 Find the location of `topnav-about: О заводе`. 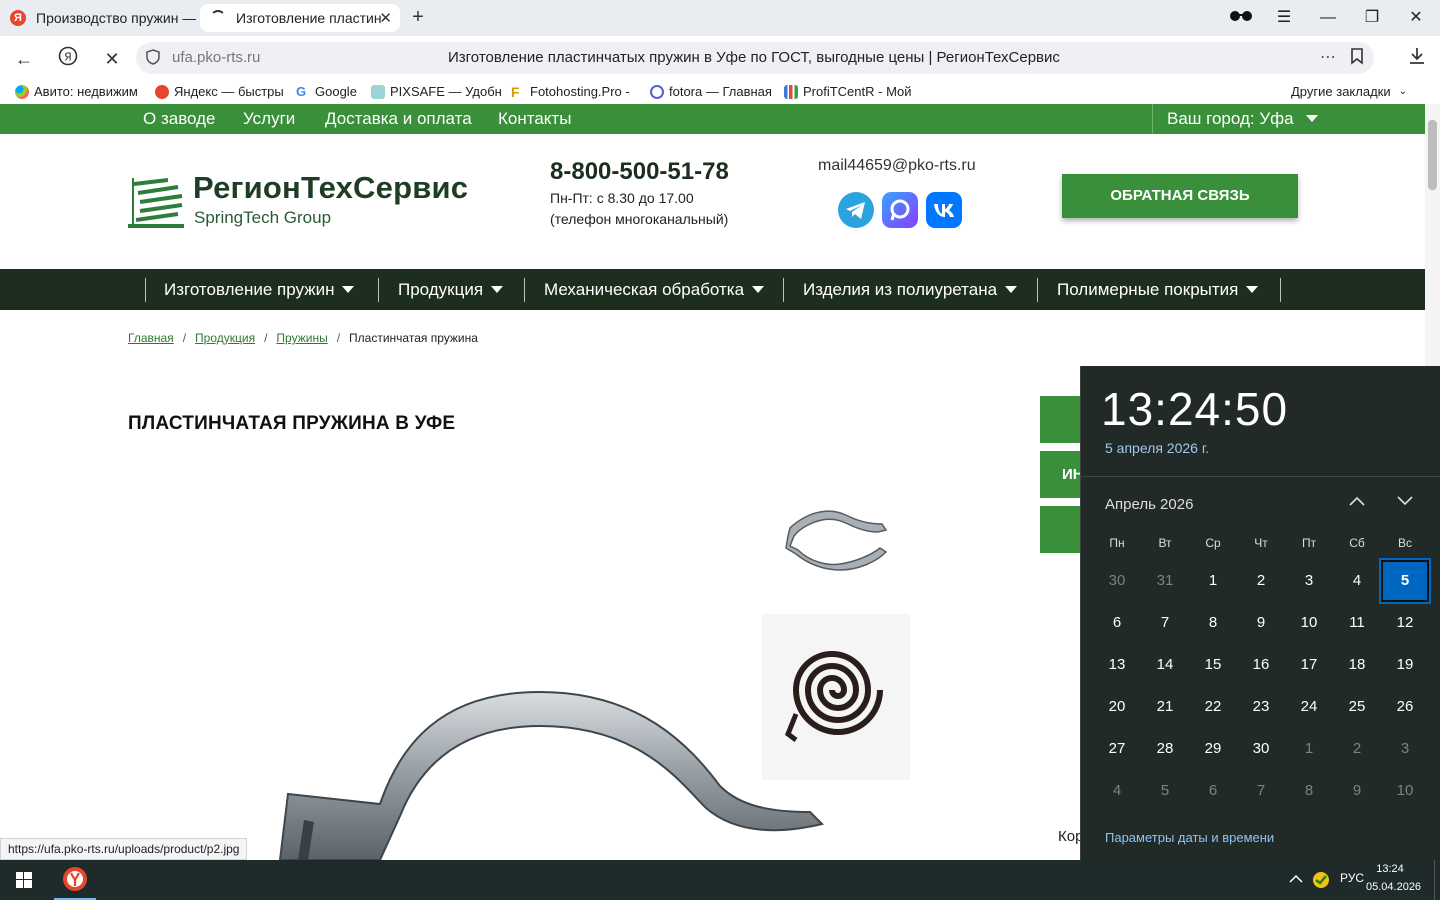

topnav-about: О заводе is located at coordinates (179, 119).